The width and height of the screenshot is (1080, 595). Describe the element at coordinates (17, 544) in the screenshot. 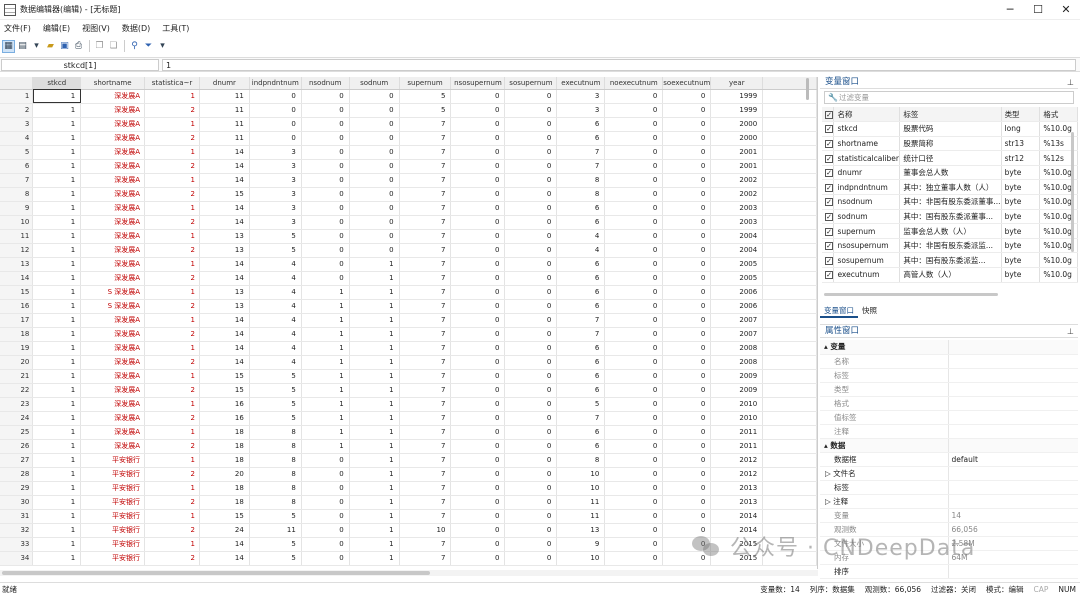

I see `row-number: 33` at that location.